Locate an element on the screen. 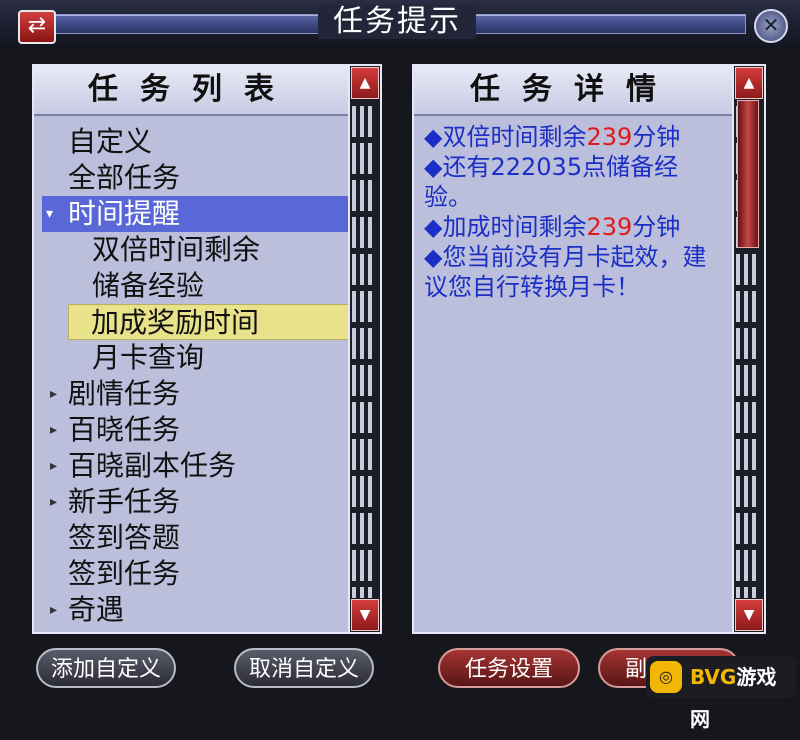 The image size is (800, 740). tree-item-checkin-tasks: 签到任务 is located at coordinates (192, 574).